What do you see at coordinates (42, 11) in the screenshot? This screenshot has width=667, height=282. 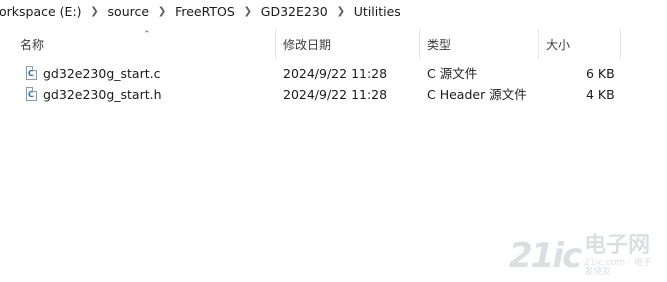 I see `breadcrumb-drive: orkspace (E:)` at bounding box center [42, 11].